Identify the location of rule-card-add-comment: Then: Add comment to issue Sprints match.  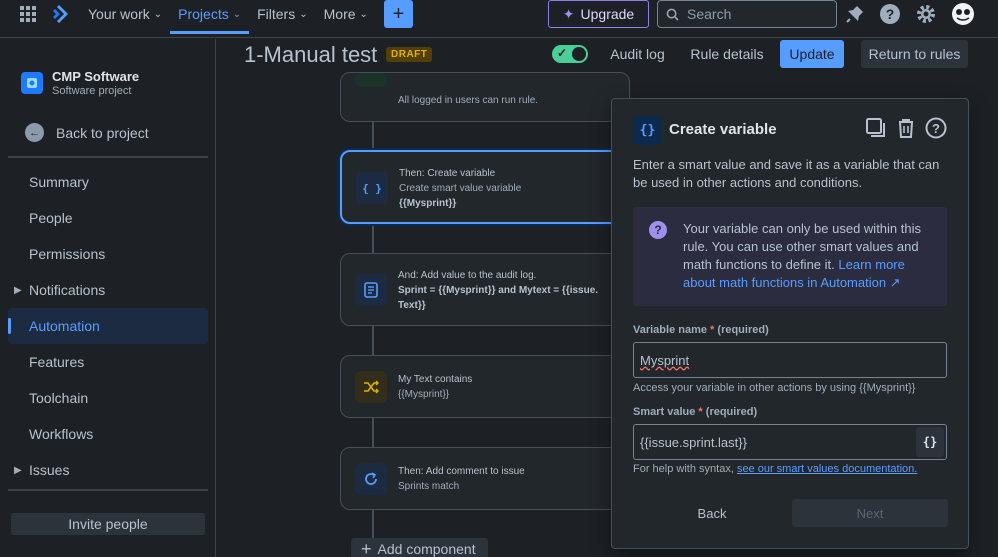
(485, 478).